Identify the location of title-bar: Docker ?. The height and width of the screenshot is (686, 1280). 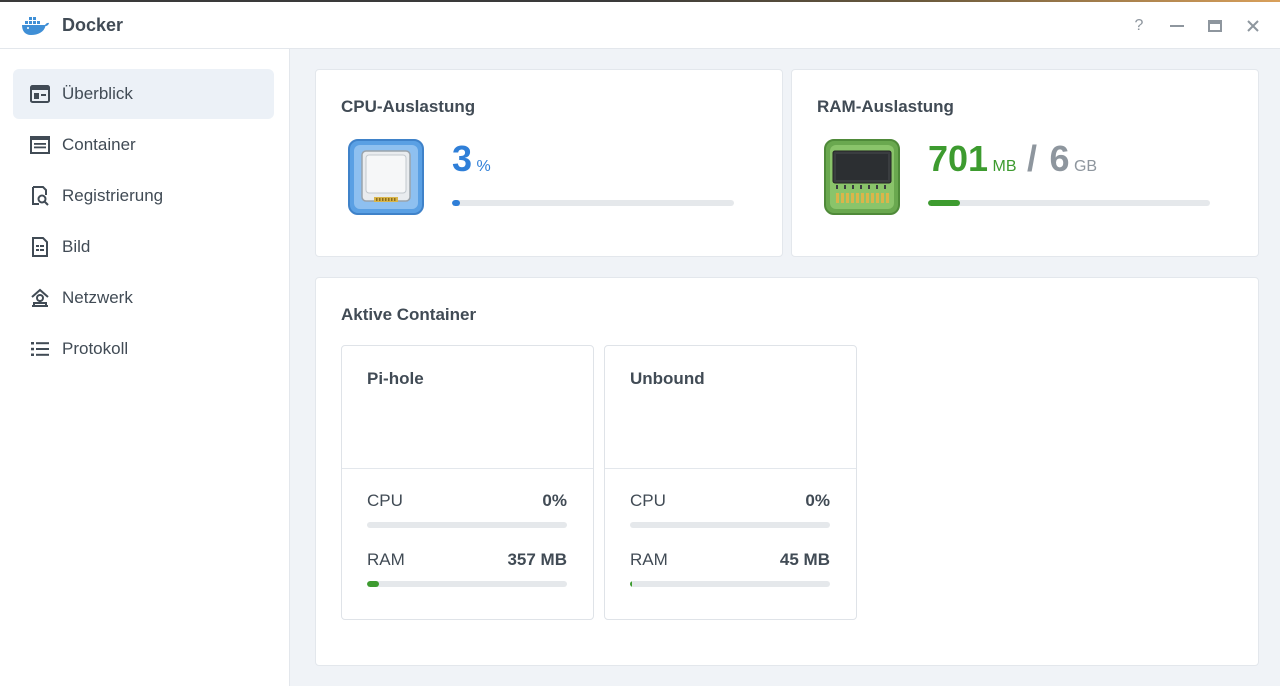
(640, 25).